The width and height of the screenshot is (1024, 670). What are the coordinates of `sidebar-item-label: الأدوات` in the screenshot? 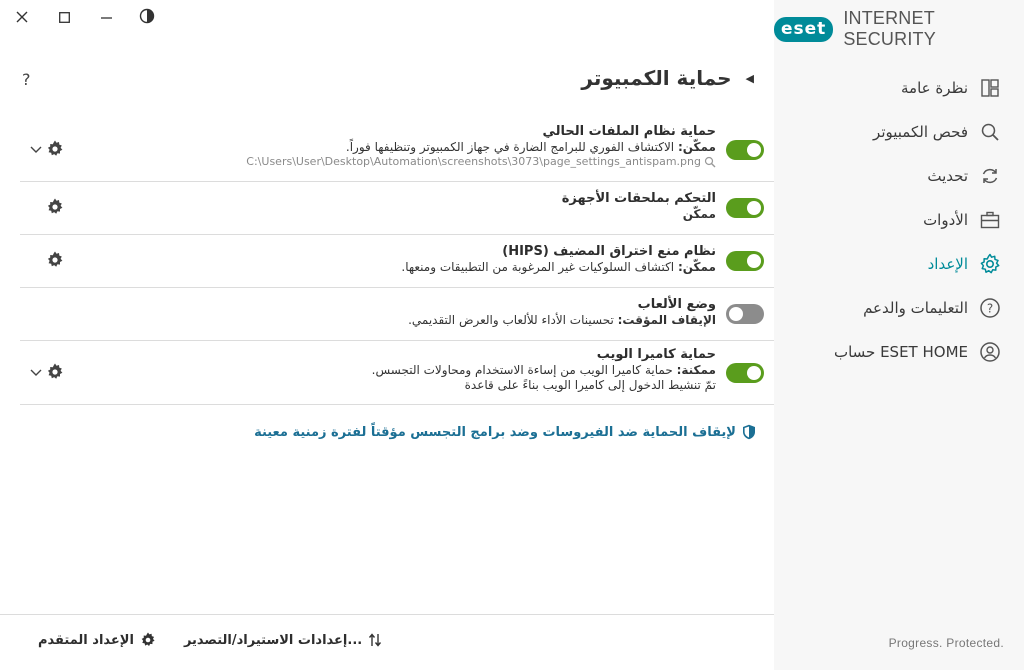 It's located at (945, 220).